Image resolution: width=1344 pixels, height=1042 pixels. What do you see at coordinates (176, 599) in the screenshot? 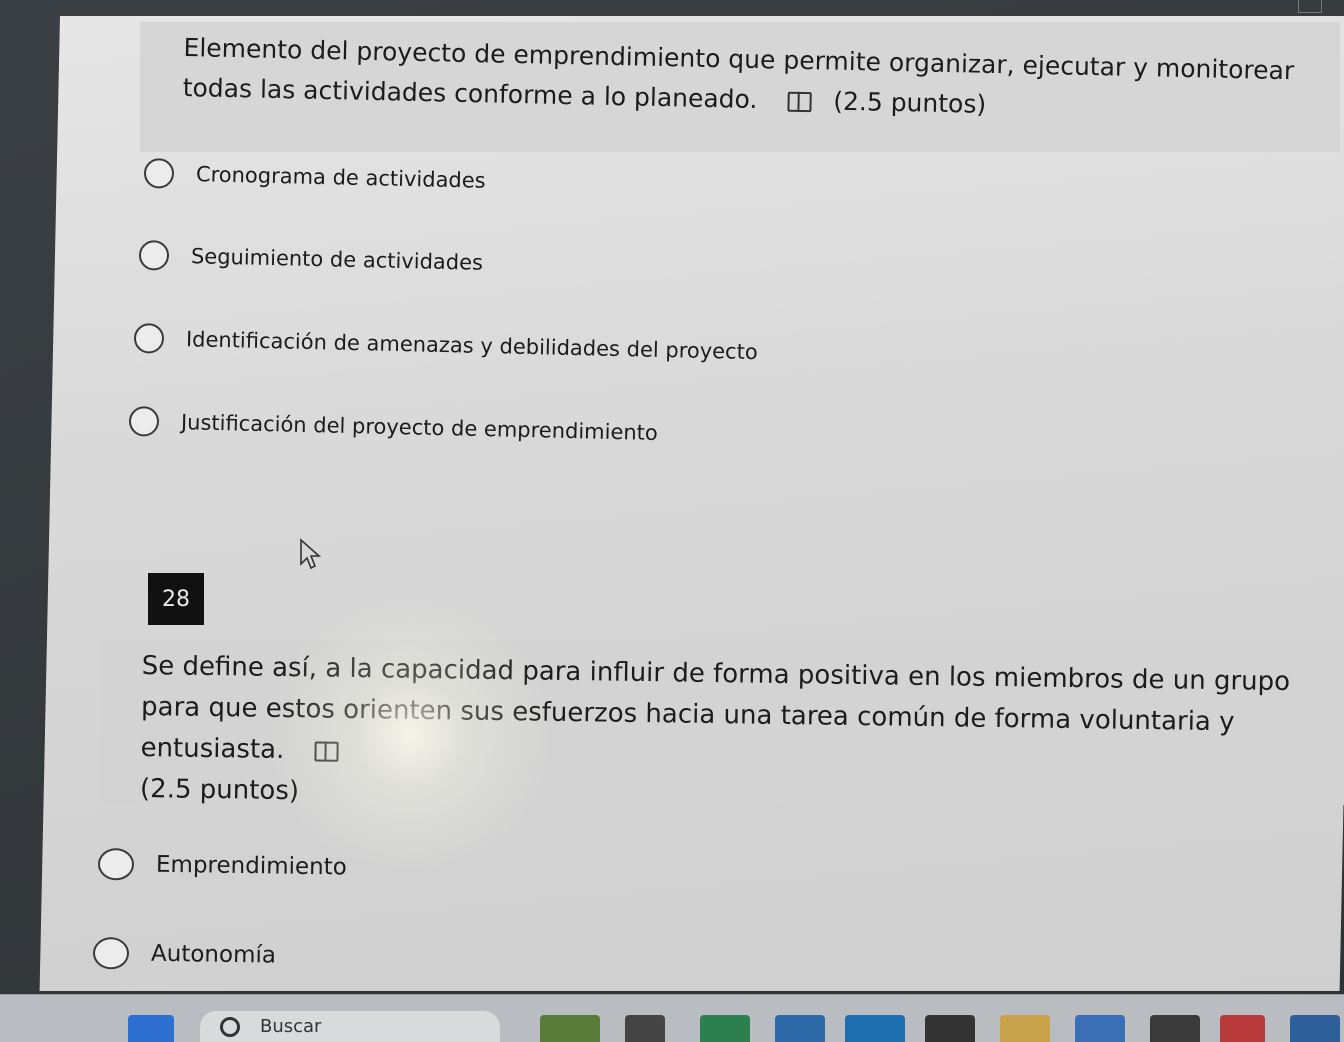
I see `question-number-badge: 28` at bounding box center [176, 599].